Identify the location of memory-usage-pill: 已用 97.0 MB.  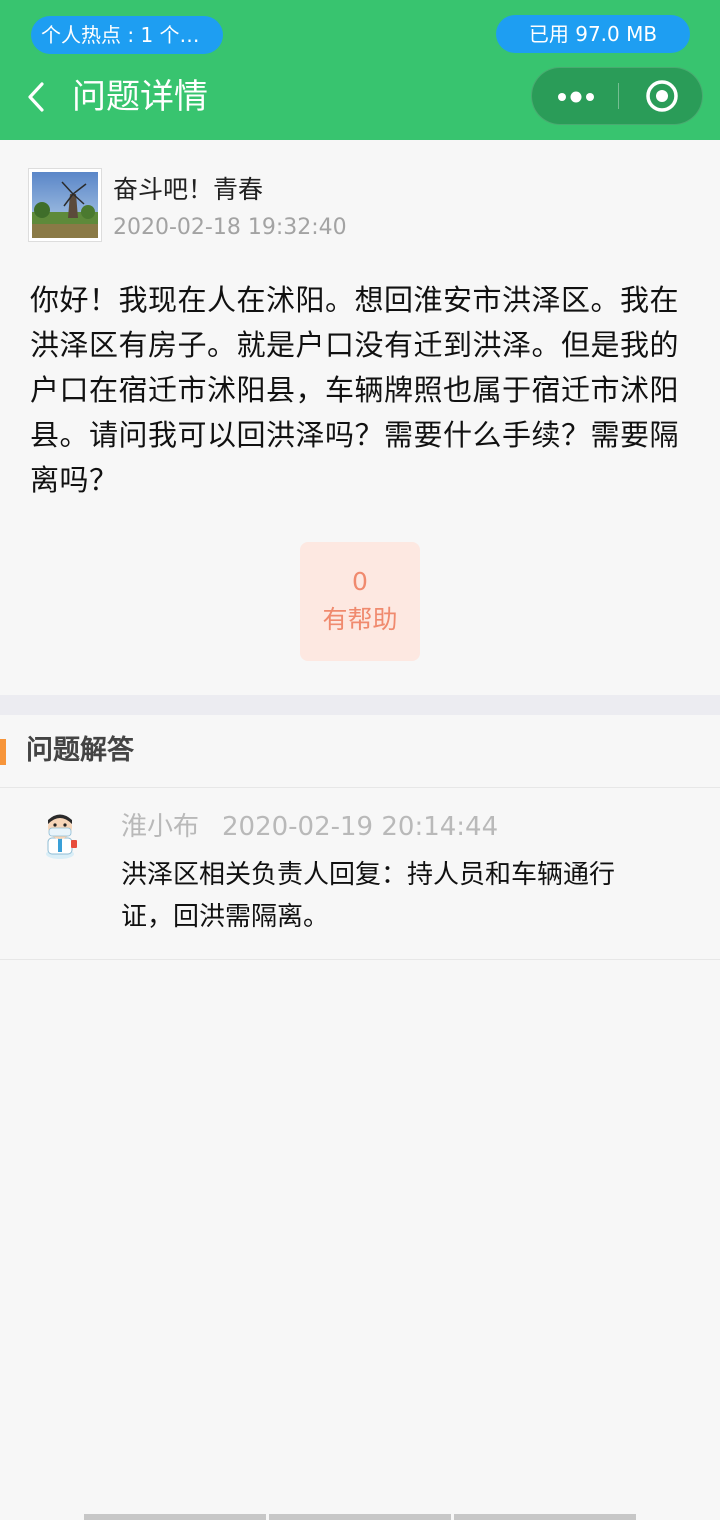
(593, 34).